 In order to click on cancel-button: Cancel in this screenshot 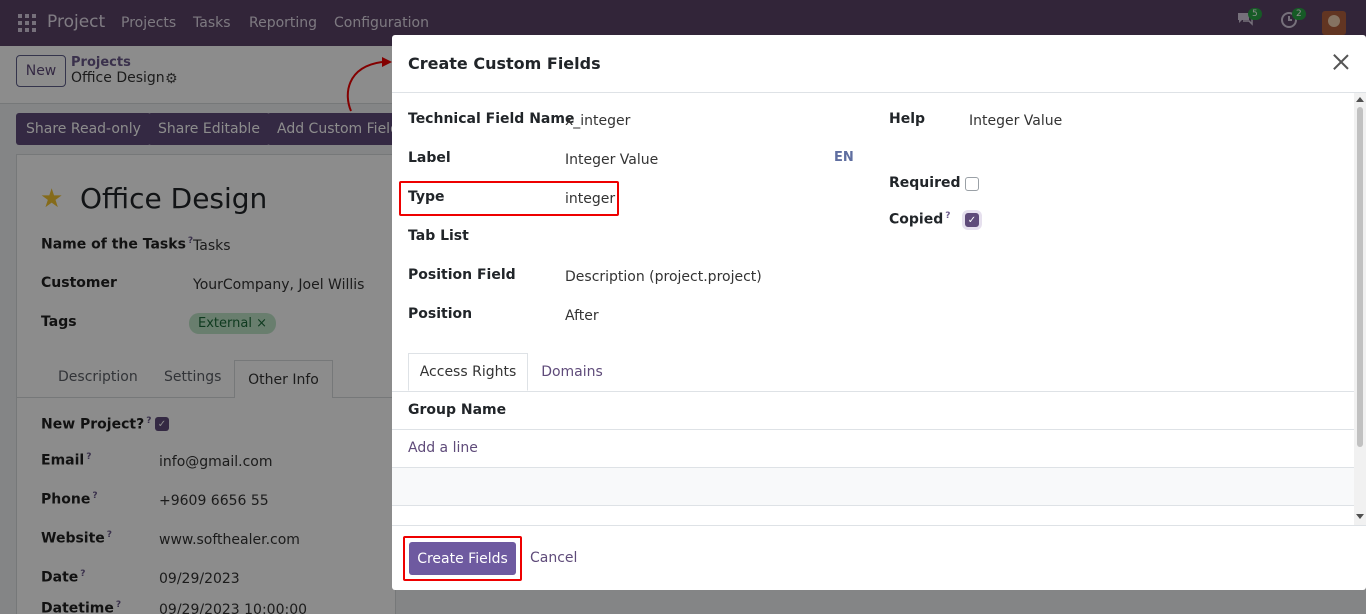, I will do `click(553, 558)`.